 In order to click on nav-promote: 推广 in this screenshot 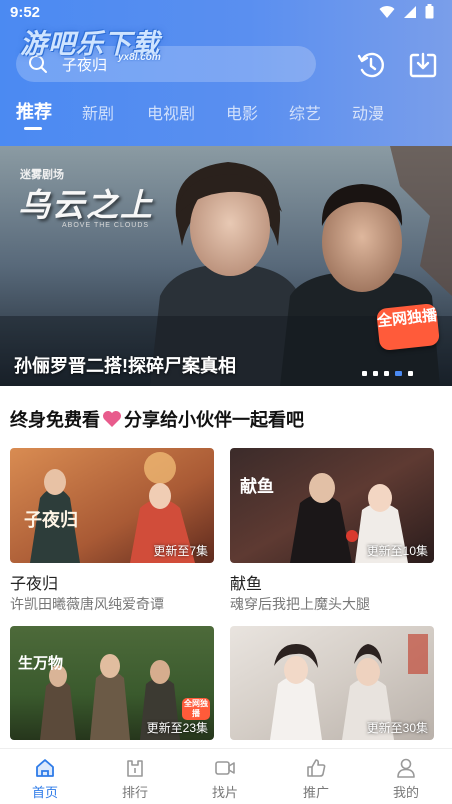, I will do `click(316, 779)`.